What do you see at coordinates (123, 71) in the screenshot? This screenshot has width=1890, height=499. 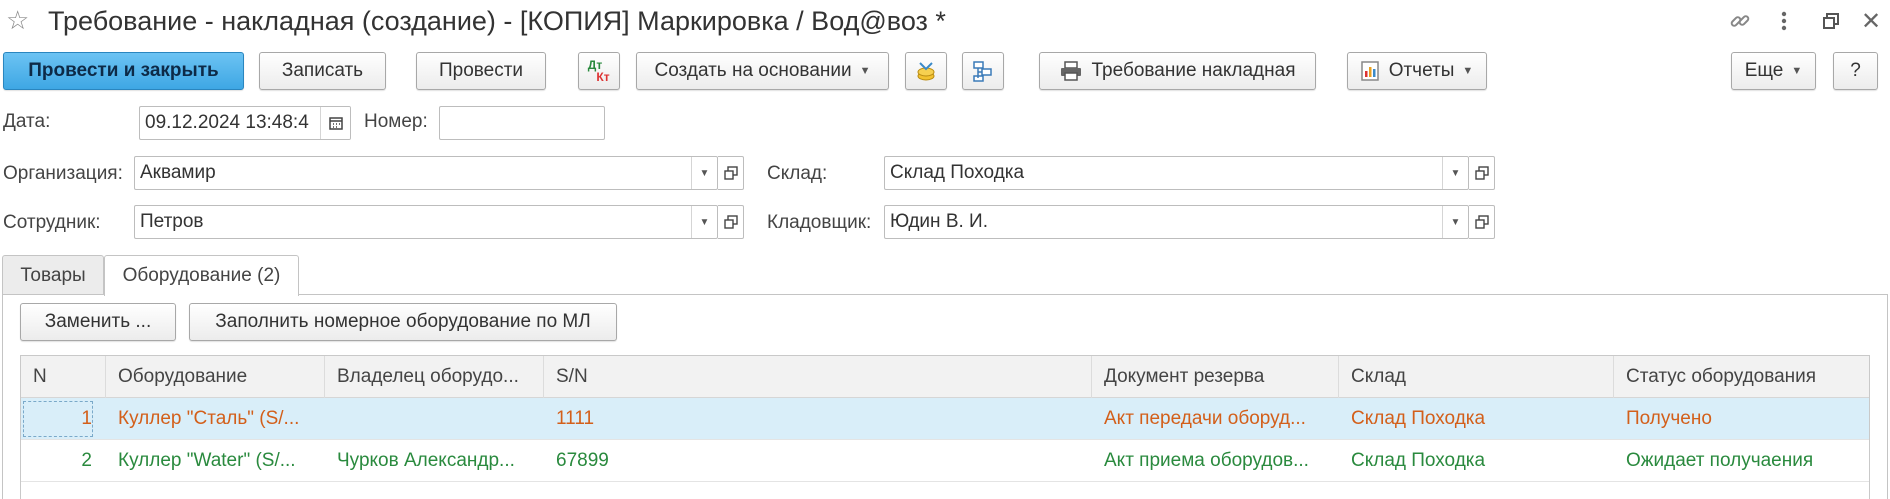 I see `post-and-close-button: Провести и закрыть` at bounding box center [123, 71].